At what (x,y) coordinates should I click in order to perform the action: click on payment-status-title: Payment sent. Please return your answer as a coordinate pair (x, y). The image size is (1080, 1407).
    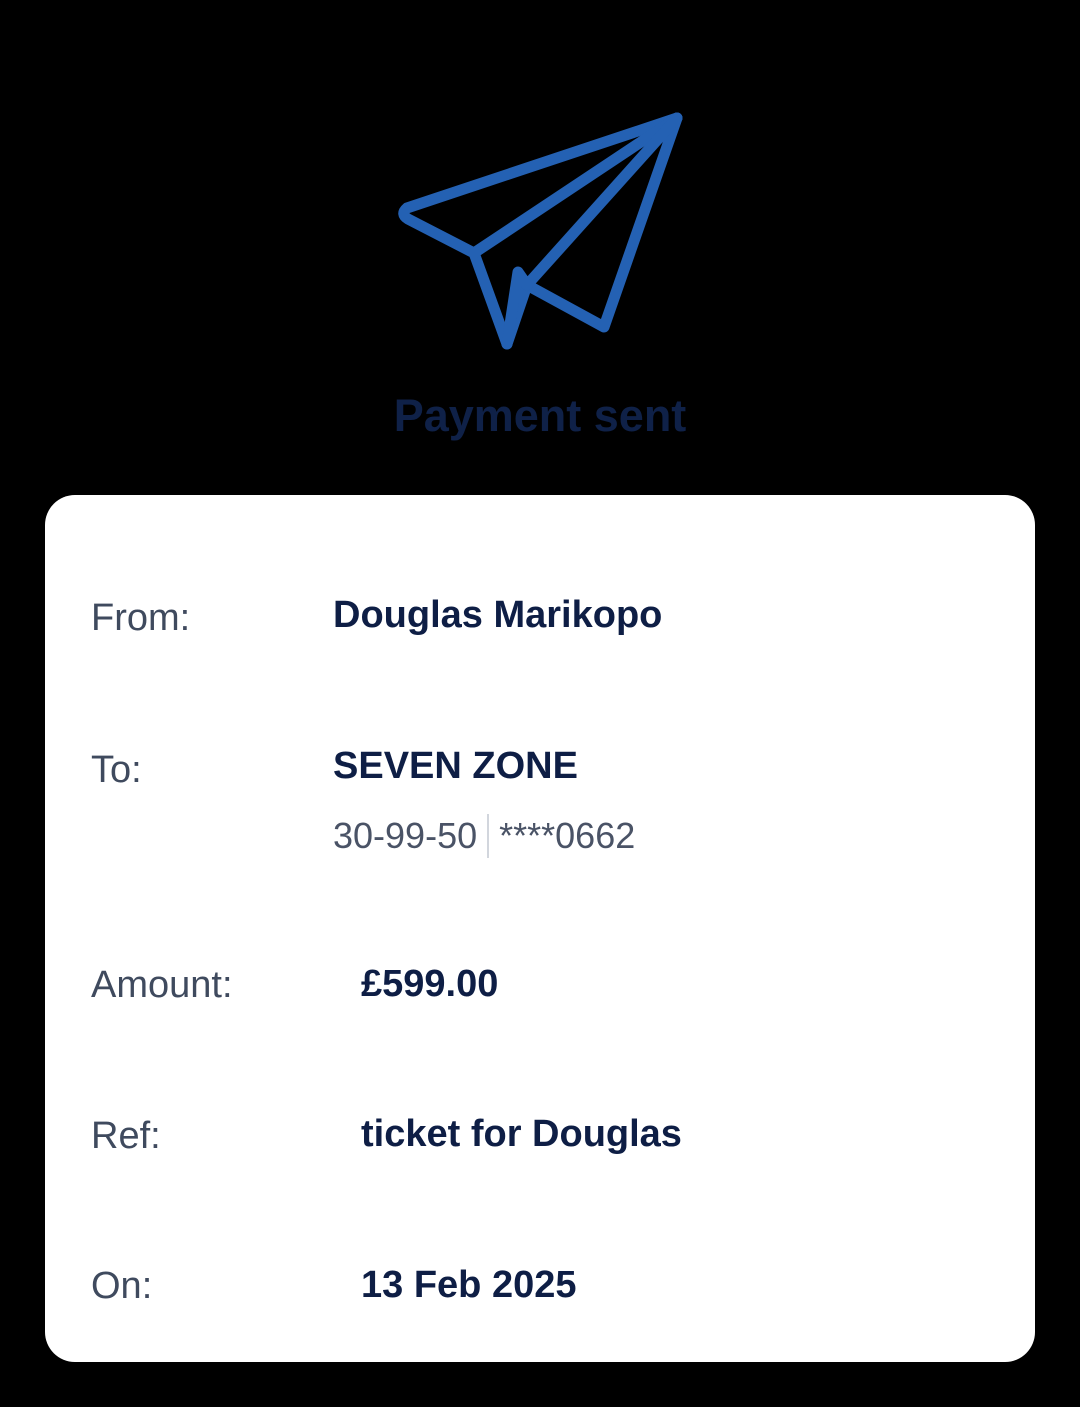
    Looking at the image, I should click on (540, 415).